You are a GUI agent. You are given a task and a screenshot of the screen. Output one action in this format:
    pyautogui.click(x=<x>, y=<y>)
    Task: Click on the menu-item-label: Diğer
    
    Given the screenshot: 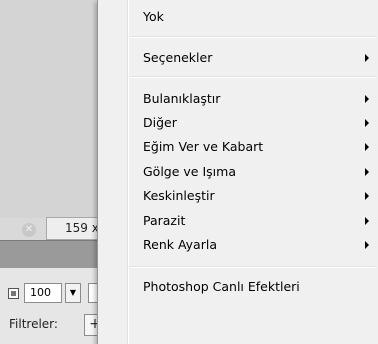 What is the action you would take?
    pyautogui.click(x=160, y=122)
    